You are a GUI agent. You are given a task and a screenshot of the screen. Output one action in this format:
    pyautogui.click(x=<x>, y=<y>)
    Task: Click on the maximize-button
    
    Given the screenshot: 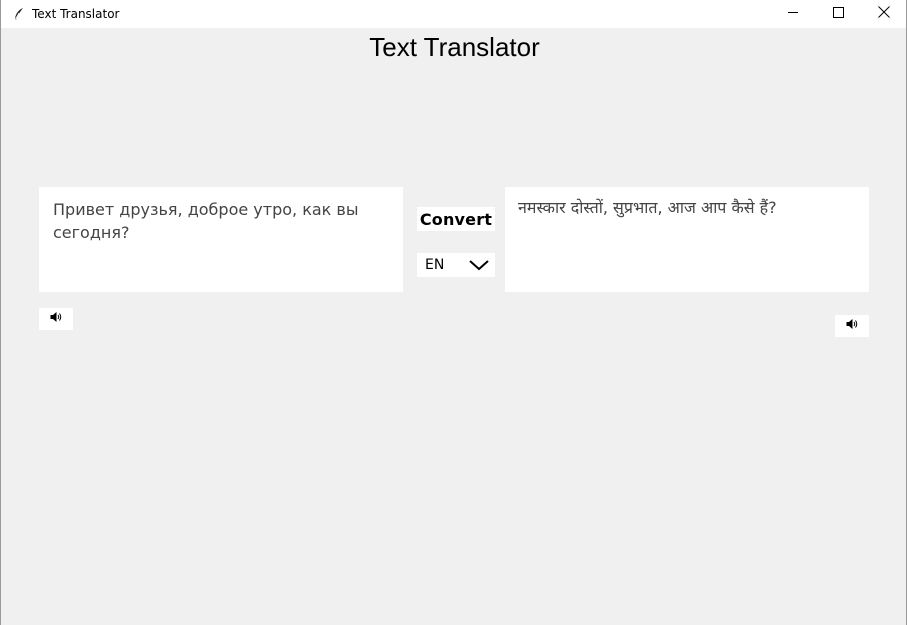 What is the action you would take?
    pyautogui.click(x=838, y=14)
    